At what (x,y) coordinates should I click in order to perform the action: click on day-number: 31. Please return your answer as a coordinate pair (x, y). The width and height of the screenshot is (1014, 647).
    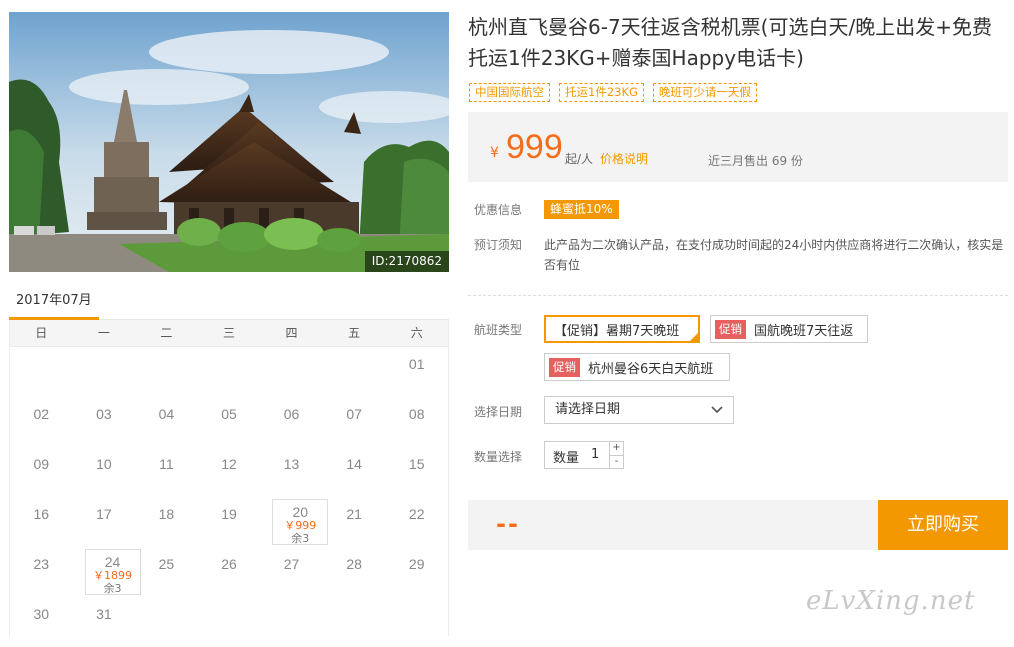
    Looking at the image, I should click on (104, 614).